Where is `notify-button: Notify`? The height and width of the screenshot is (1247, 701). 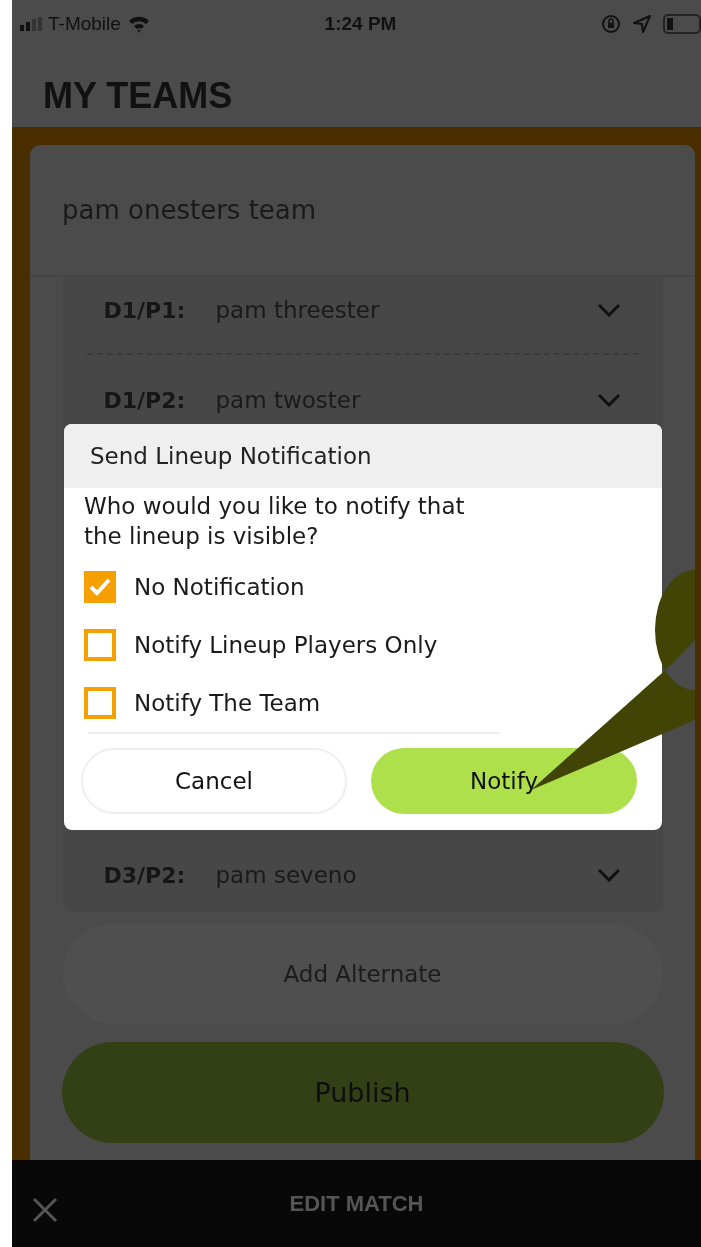
notify-button: Notify is located at coordinates (504, 780).